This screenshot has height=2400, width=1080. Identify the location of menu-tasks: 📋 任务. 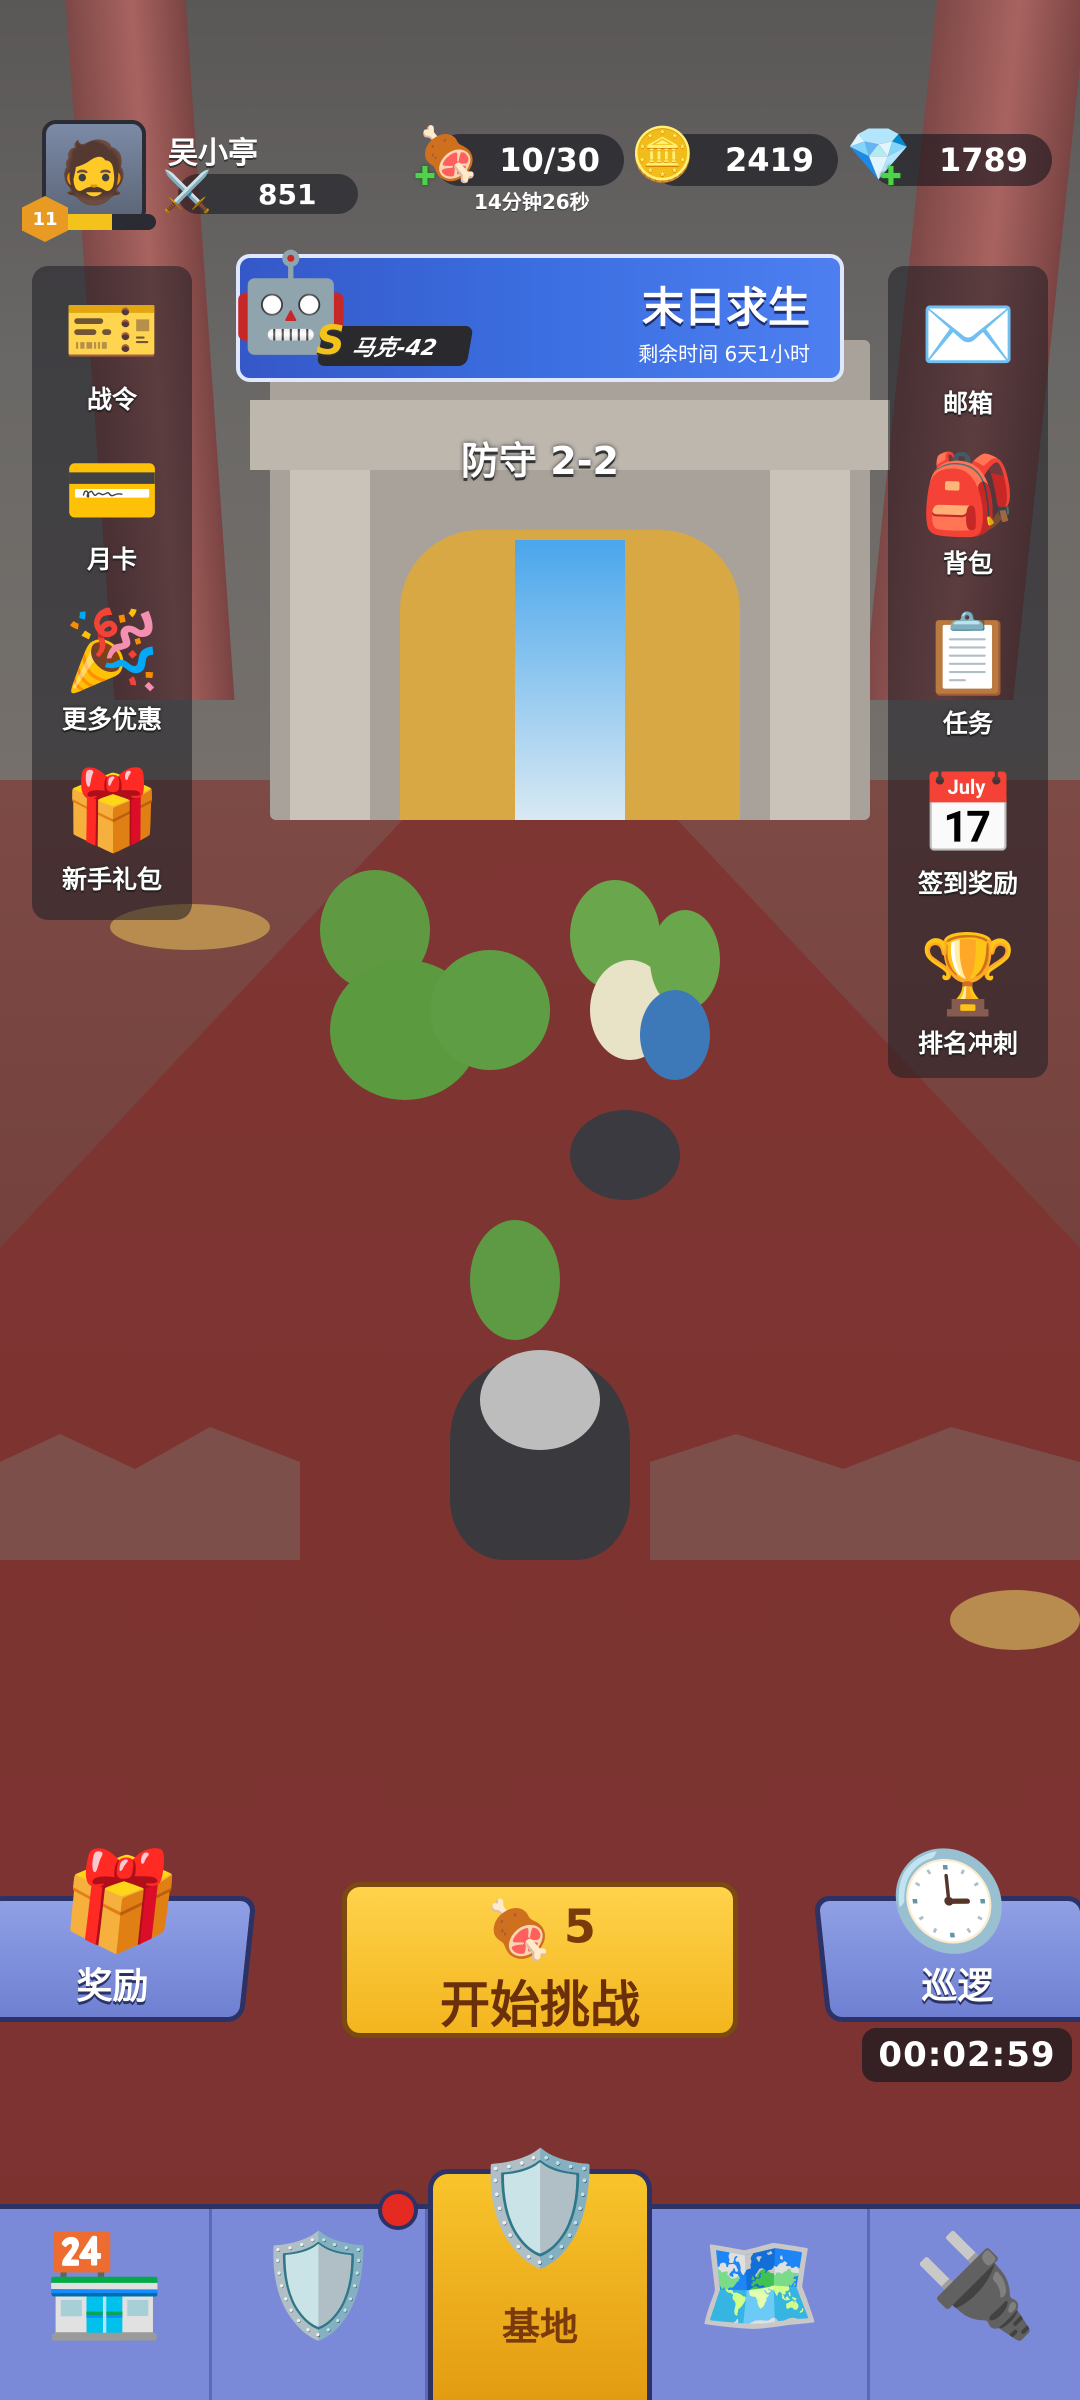
(968, 671).